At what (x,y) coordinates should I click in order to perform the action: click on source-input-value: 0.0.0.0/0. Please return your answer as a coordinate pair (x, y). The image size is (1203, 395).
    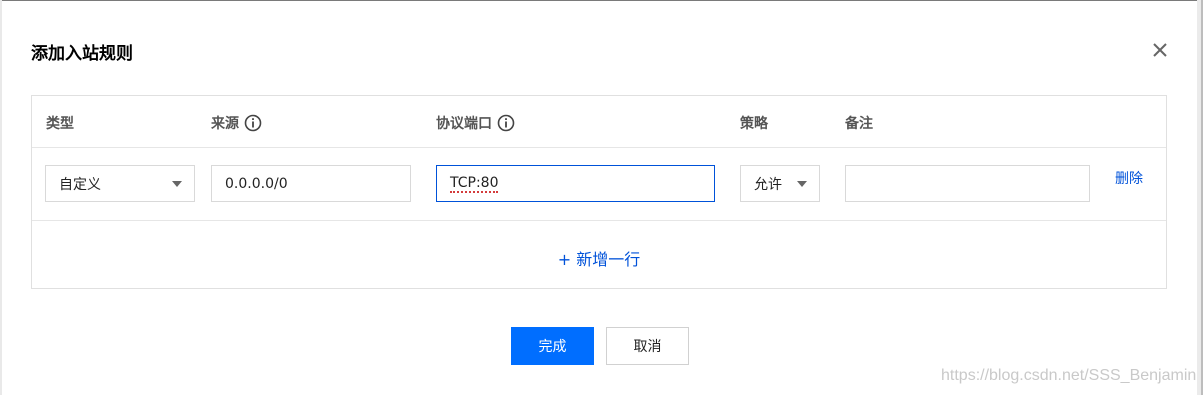
    Looking at the image, I should click on (256, 183).